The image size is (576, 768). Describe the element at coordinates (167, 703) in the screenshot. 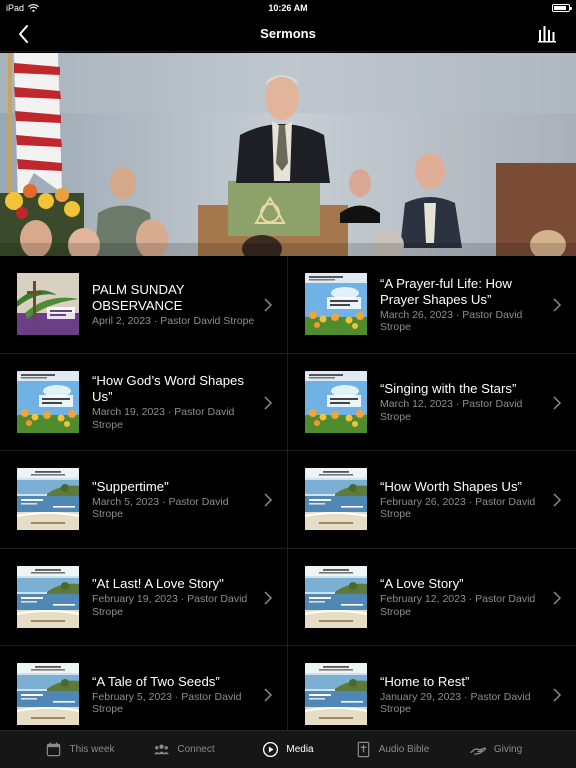

I see `sermon-meta: February 5, 2023 · Pastor David Strope` at that location.